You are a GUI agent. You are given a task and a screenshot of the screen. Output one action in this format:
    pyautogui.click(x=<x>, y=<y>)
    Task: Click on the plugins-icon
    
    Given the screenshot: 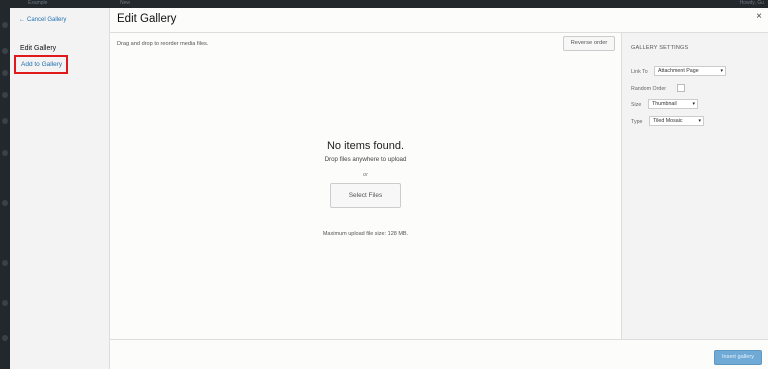 What is the action you would take?
    pyautogui.click(x=5, y=203)
    